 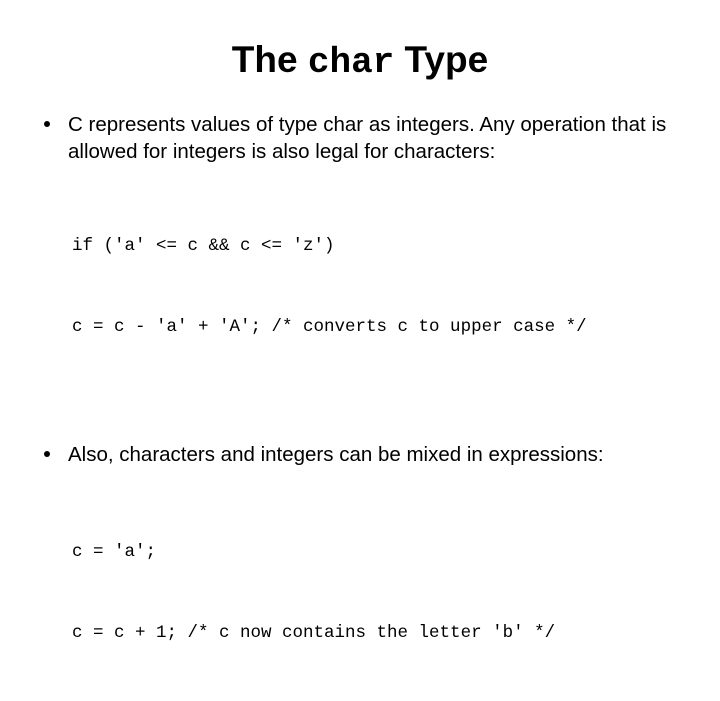 I want to click on page-title: The char Type, so click(x=360, y=61).